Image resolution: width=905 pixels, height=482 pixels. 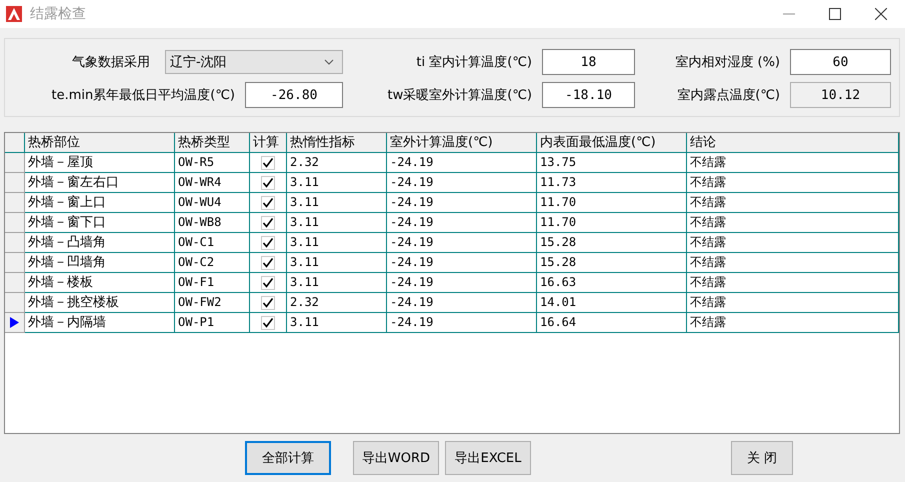 What do you see at coordinates (329, 62) in the screenshot?
I see `chevron-down-icon` at bounding box center [329, 62].